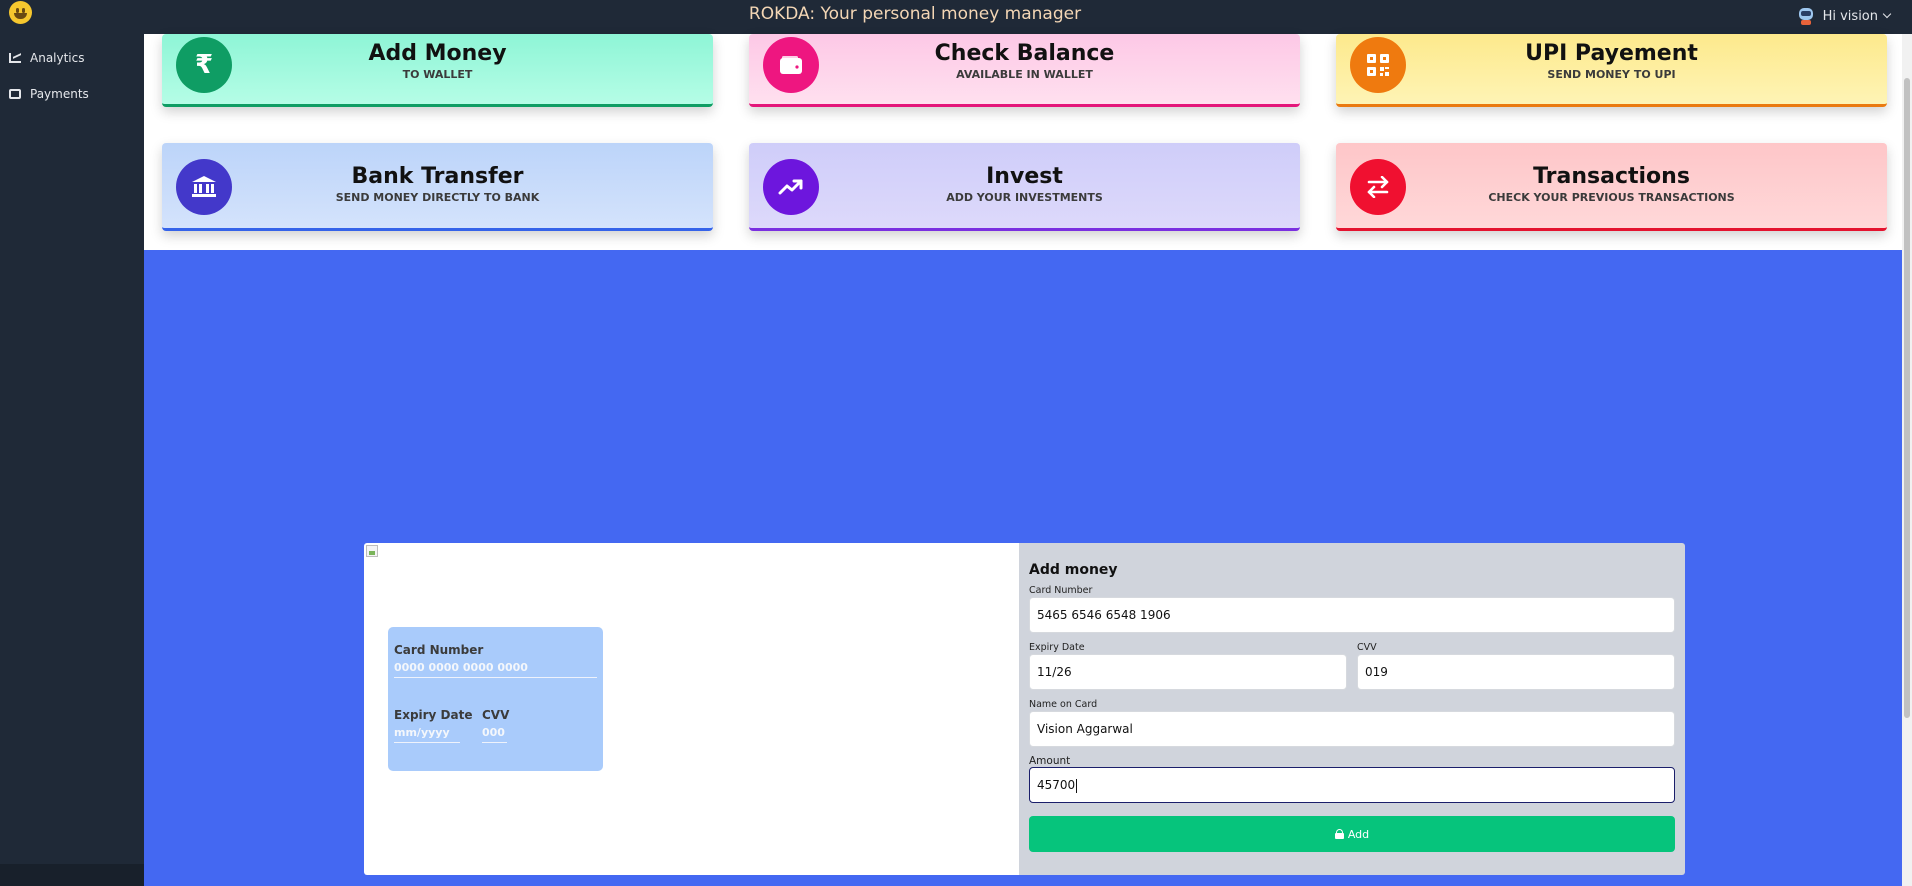  I want to click on preview-card-number-label: Card Number, so click(439, 650).